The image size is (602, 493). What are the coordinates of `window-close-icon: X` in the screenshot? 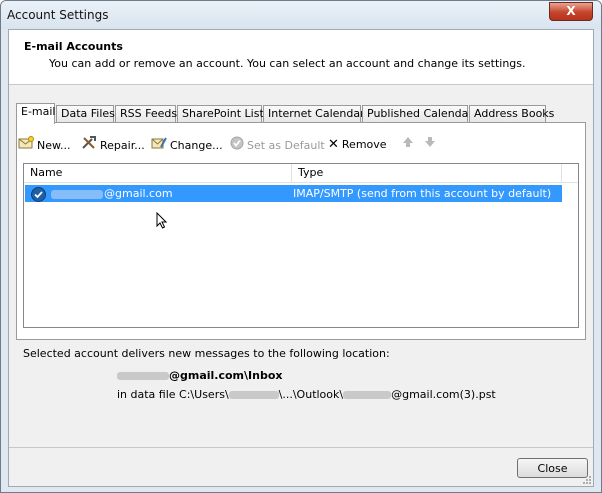 It's located at (571, 11).